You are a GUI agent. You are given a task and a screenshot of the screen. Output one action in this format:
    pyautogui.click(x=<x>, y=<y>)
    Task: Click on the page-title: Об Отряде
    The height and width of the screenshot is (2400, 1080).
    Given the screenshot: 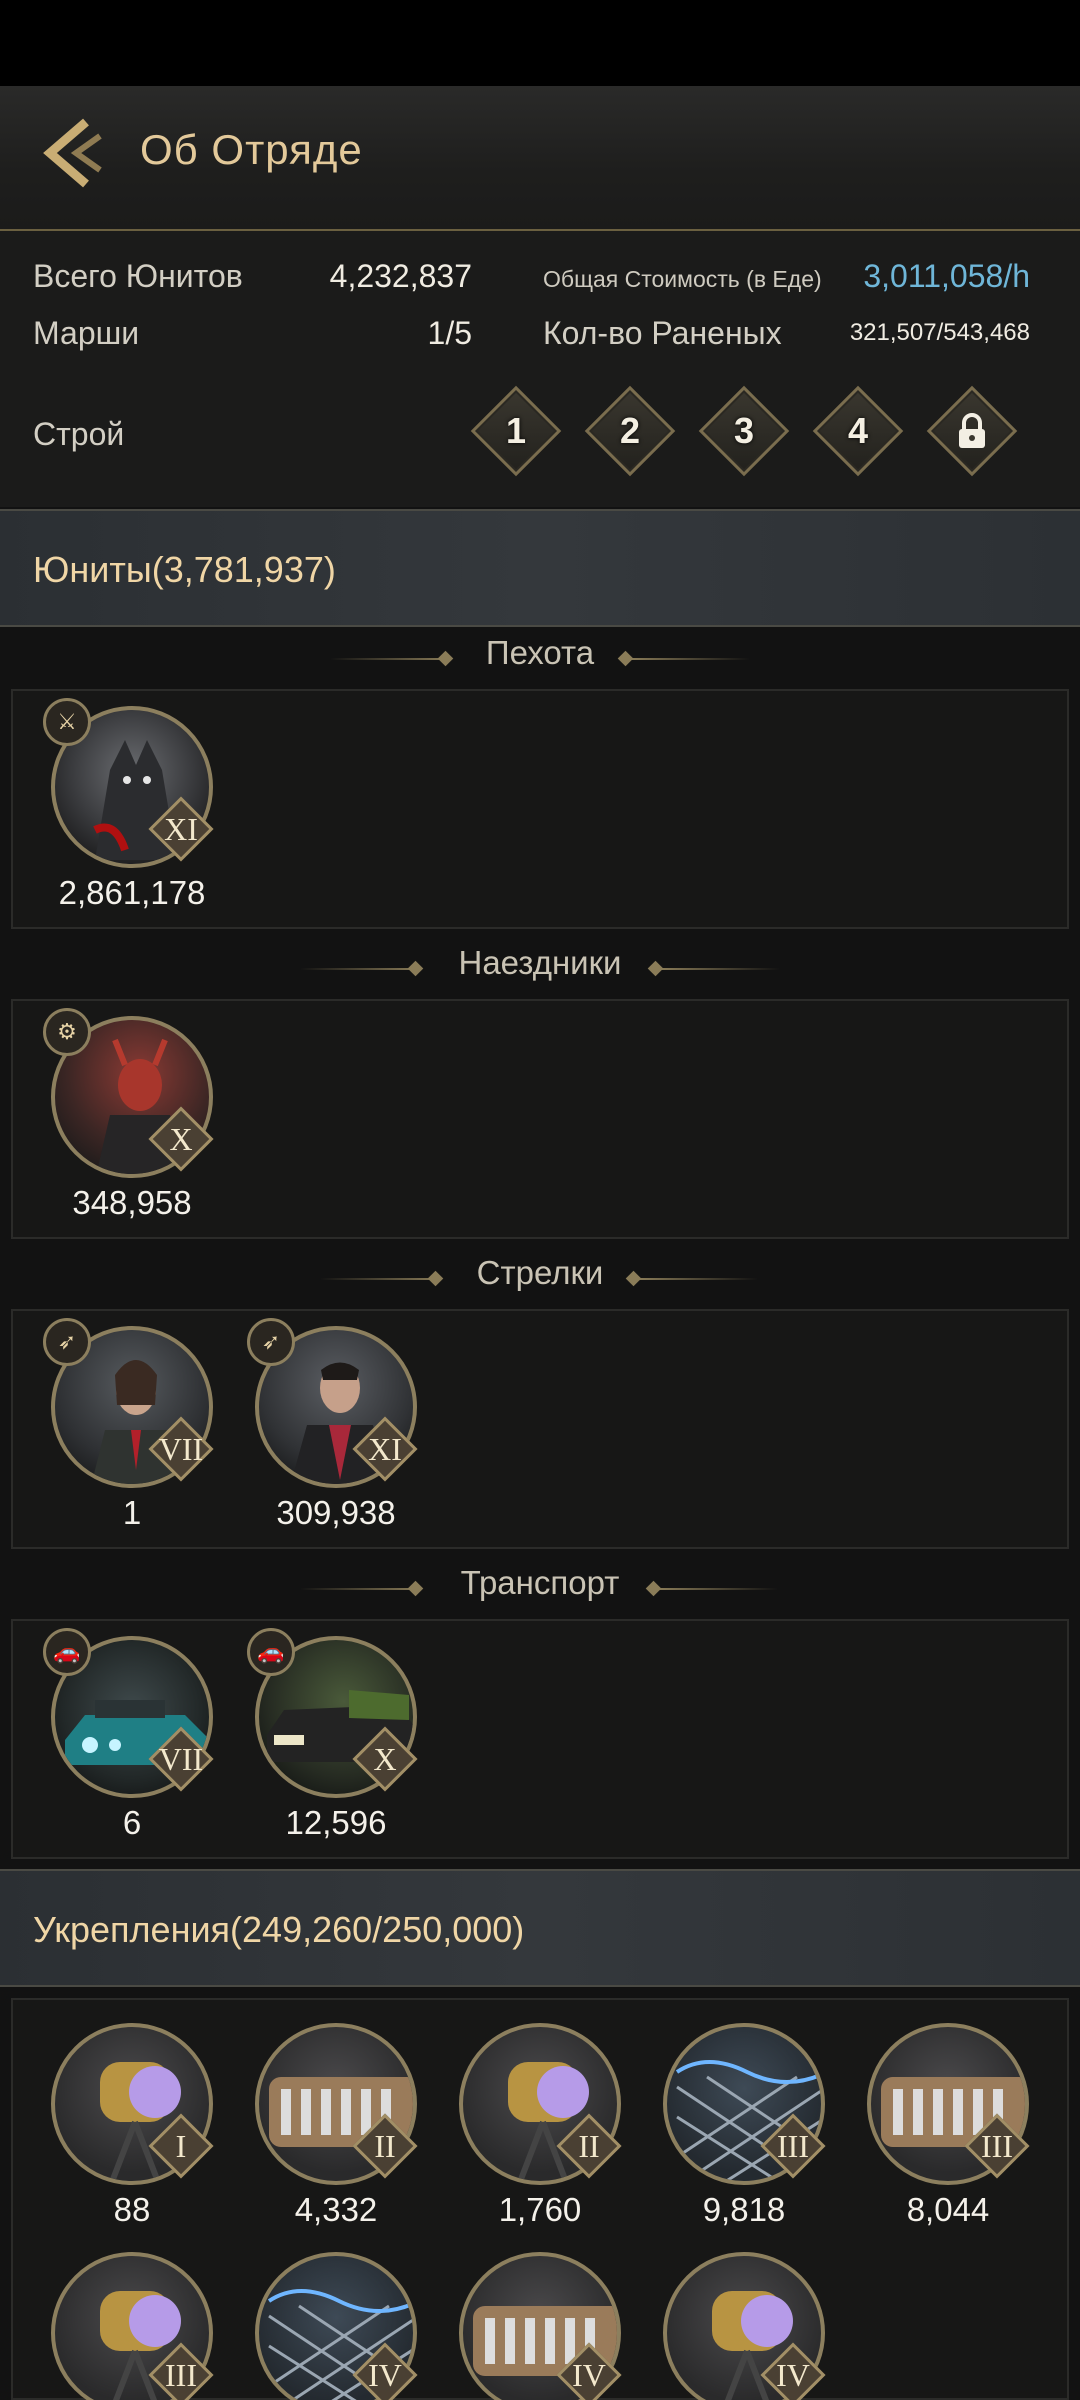 What is the action you would take?
    pyautogui.click(x=251, y=149)
    